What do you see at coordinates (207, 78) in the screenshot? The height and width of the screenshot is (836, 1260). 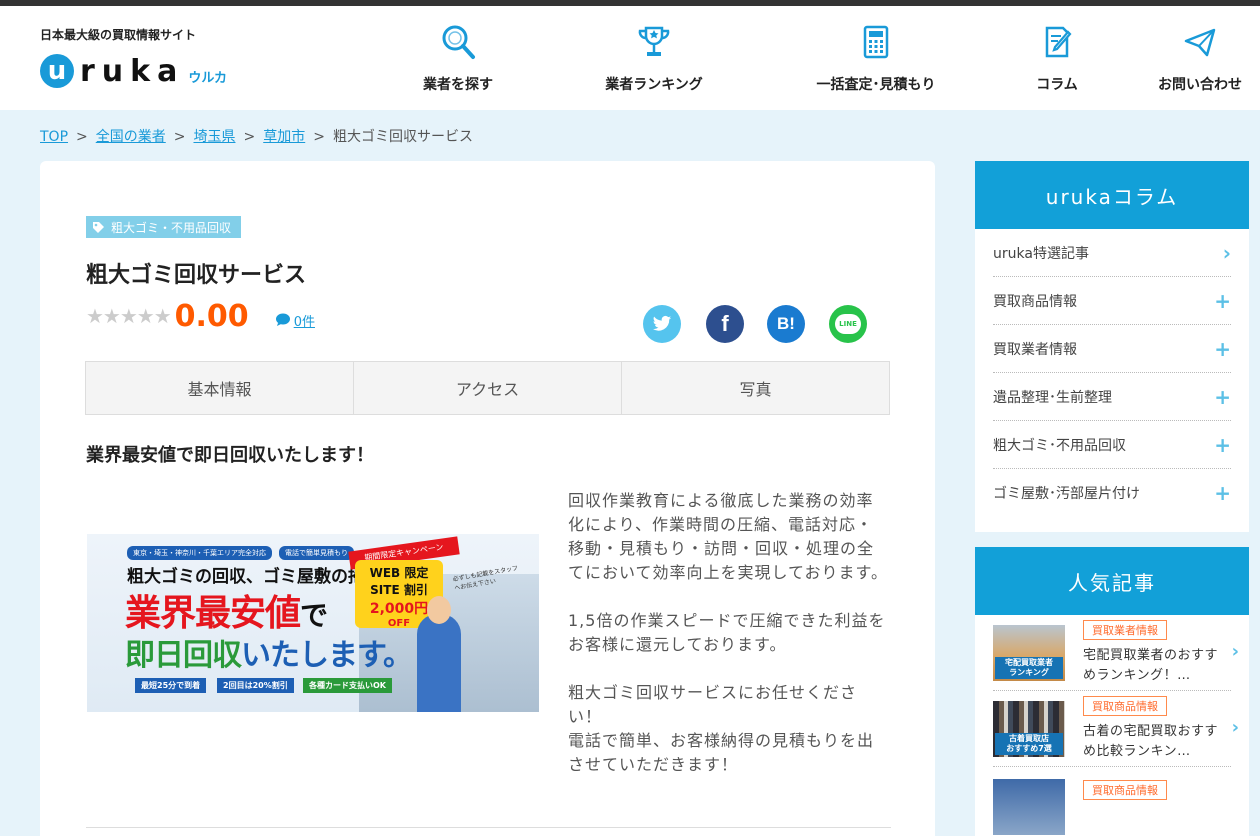 I see `logo-kana: ウルカ` at bounding box center [207, 78].